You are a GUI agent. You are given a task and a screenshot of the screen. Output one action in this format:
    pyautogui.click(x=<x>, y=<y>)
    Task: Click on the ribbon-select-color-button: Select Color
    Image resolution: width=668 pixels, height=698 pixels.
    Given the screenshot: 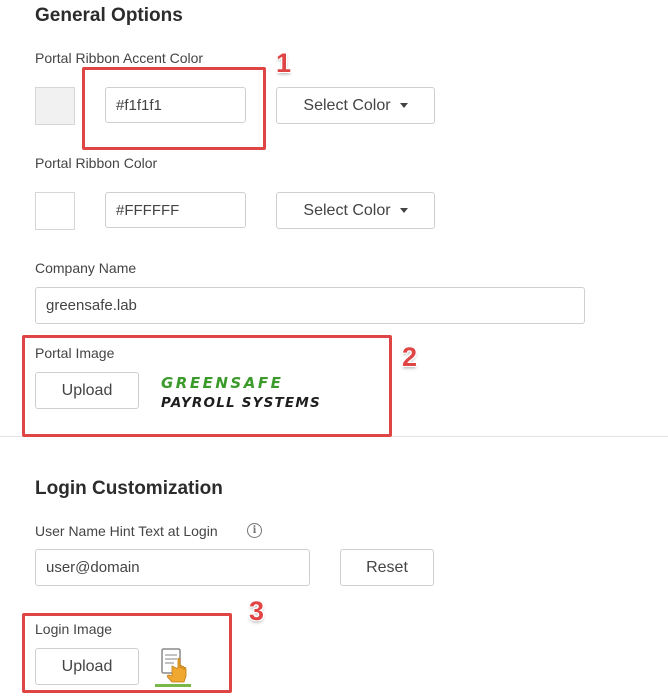 What is the action you would take?
    pyautogui.click(x=355, y=210)
    